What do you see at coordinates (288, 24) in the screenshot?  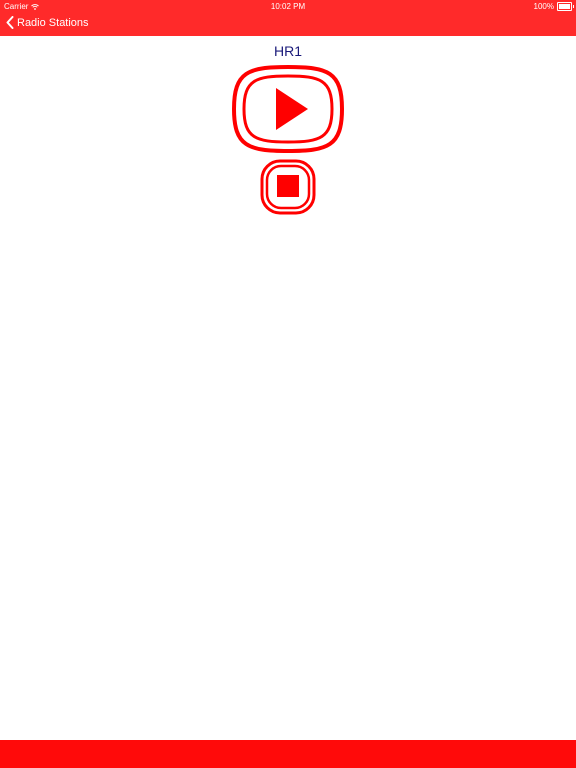 I see `nav-bar: Radio Stations` at bounding box center [288, 24].